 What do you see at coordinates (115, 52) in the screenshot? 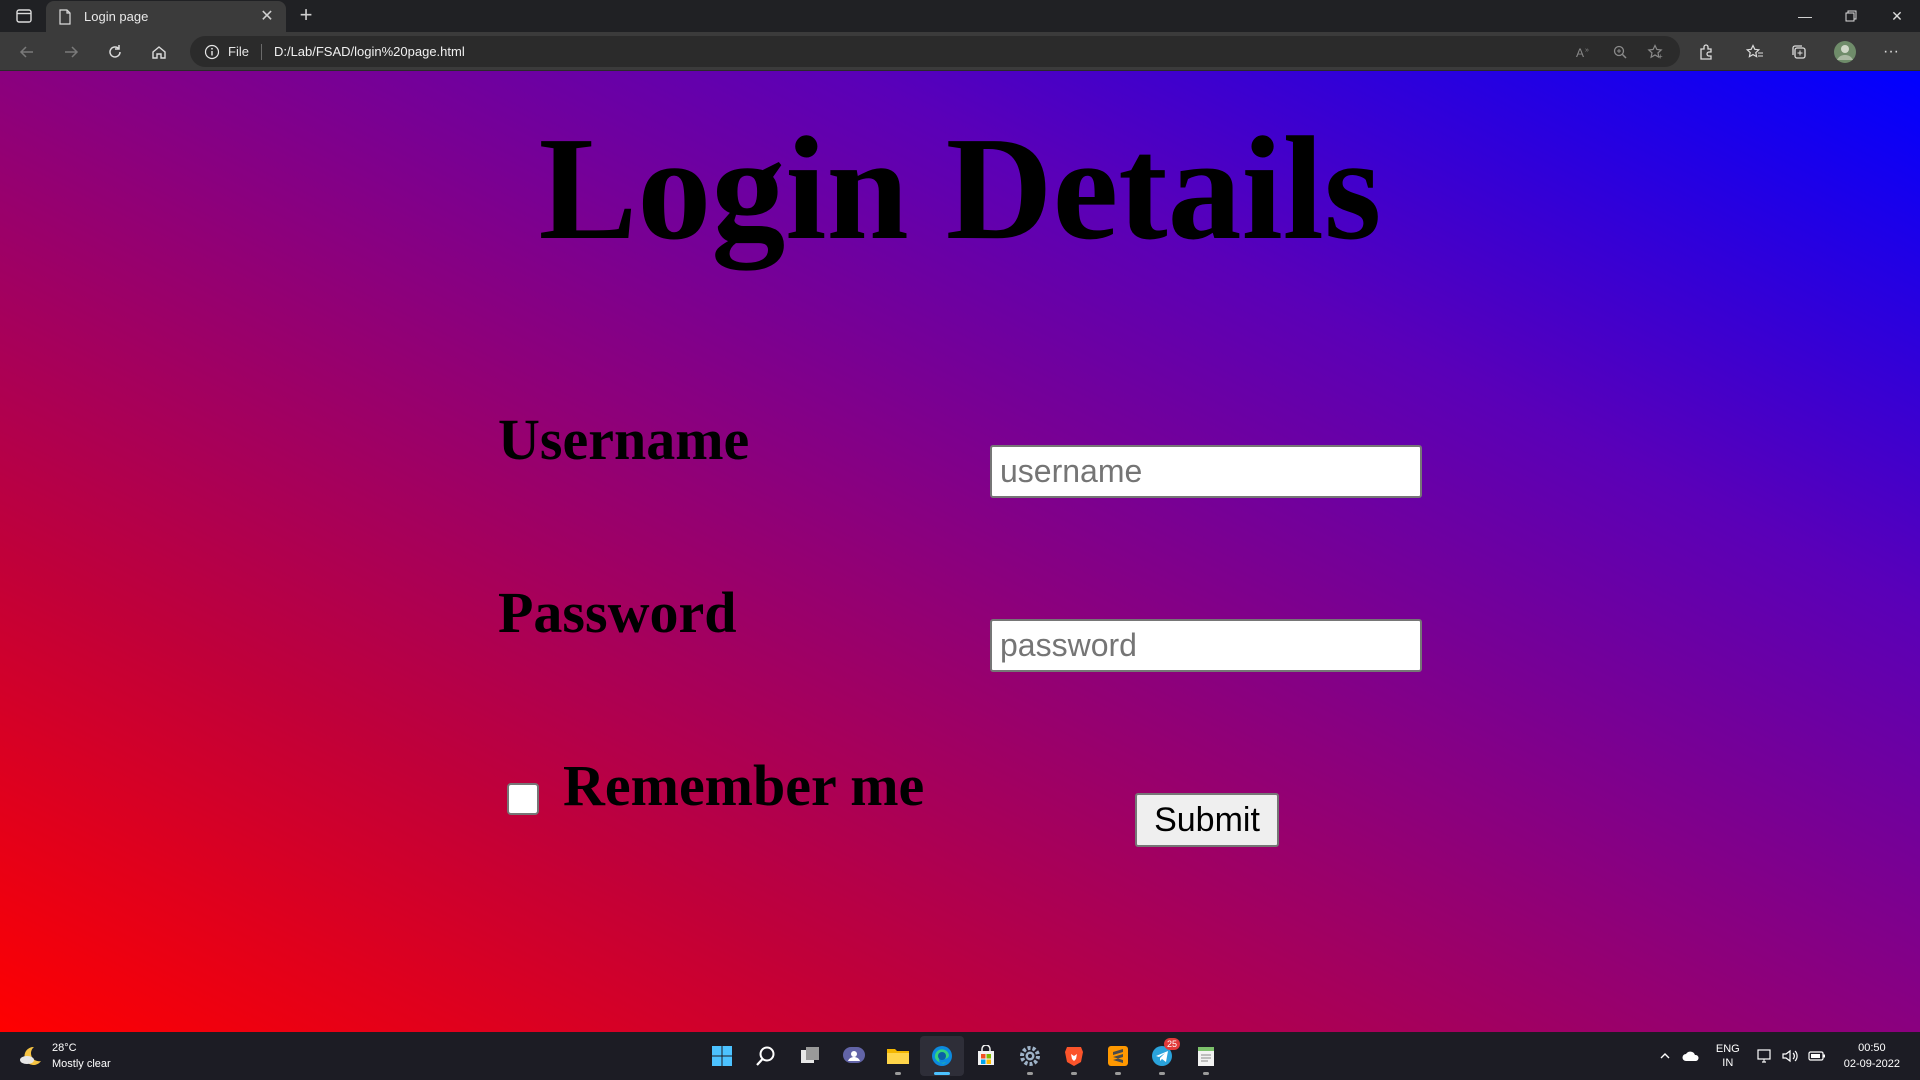
I see `refresh-icon` at bounding box center [115, 52].